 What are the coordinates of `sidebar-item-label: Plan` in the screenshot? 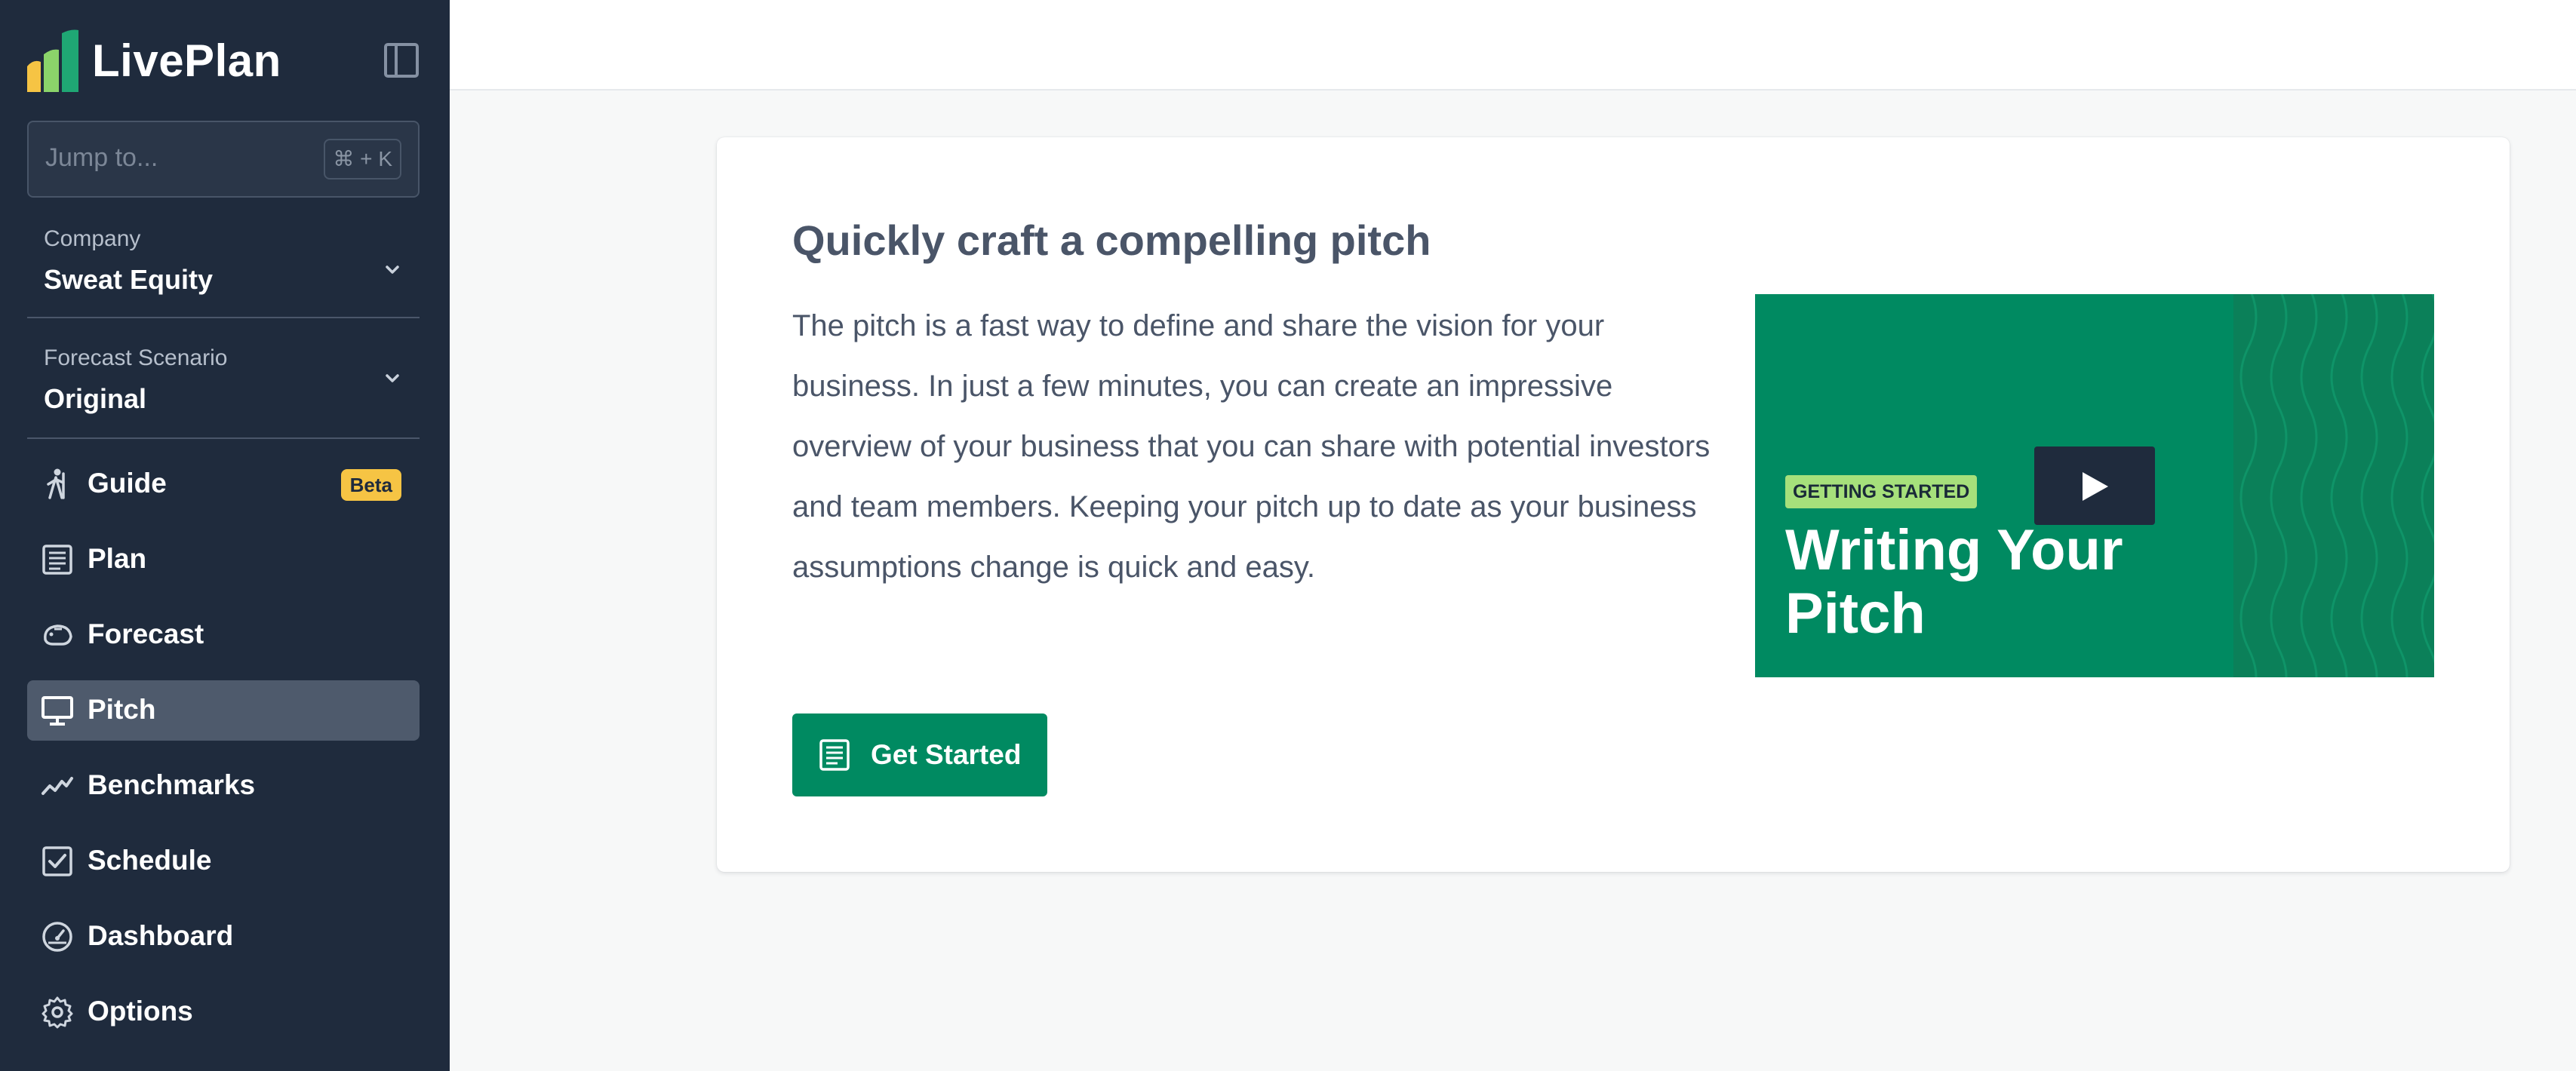 It's located at (117, 558).